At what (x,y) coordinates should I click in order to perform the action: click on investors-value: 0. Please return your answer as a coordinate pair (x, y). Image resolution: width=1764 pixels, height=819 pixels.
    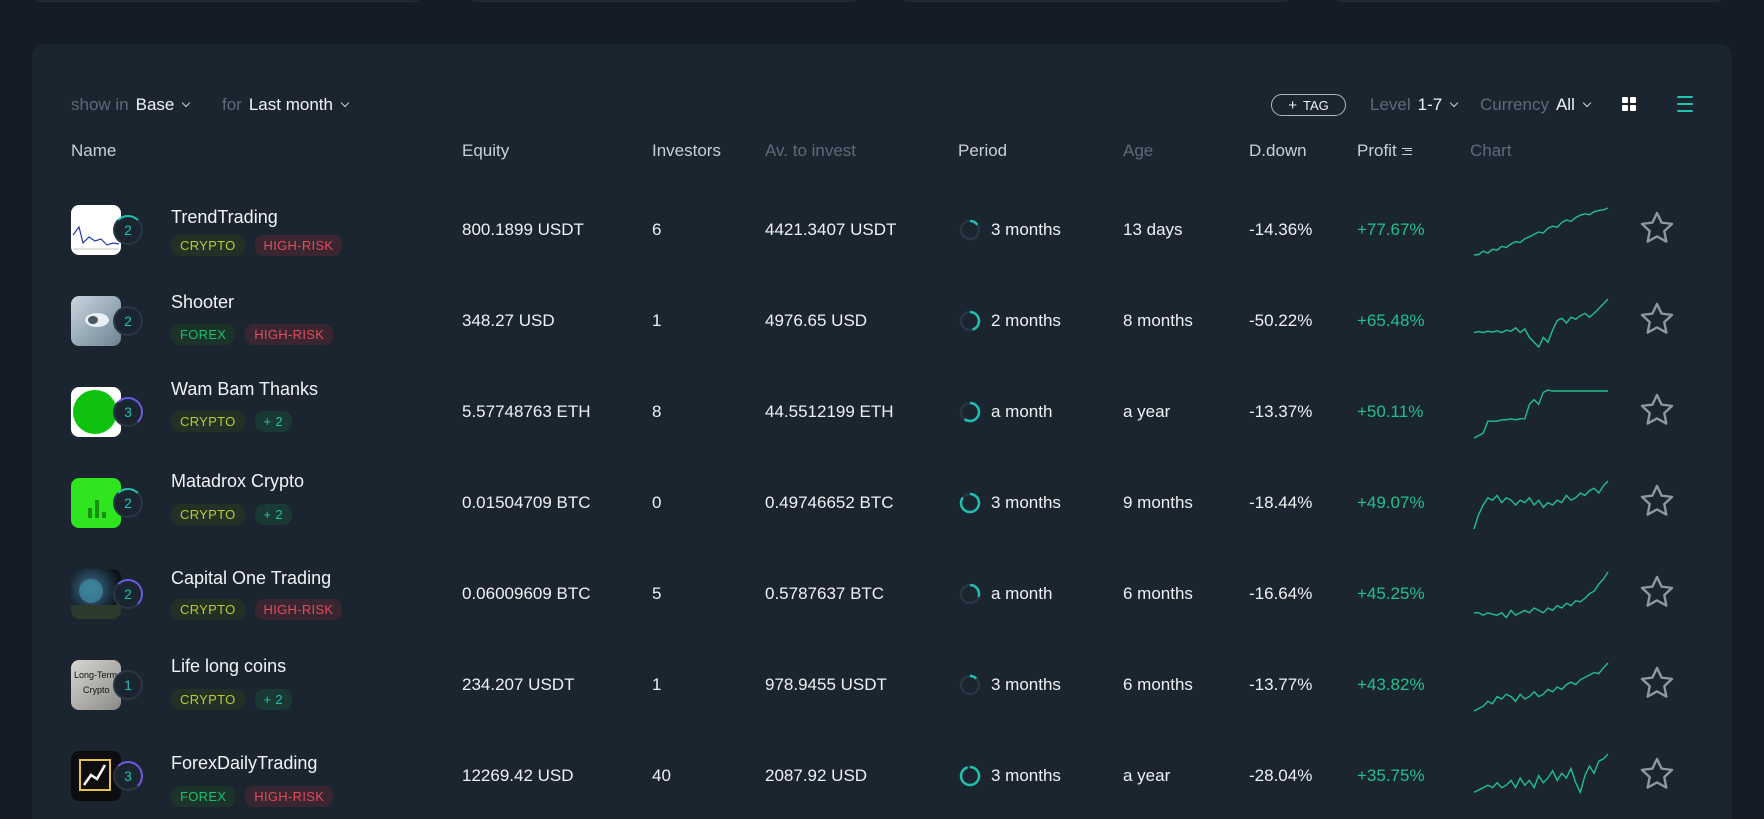
    Looking at the image, I should click on (657, 502).